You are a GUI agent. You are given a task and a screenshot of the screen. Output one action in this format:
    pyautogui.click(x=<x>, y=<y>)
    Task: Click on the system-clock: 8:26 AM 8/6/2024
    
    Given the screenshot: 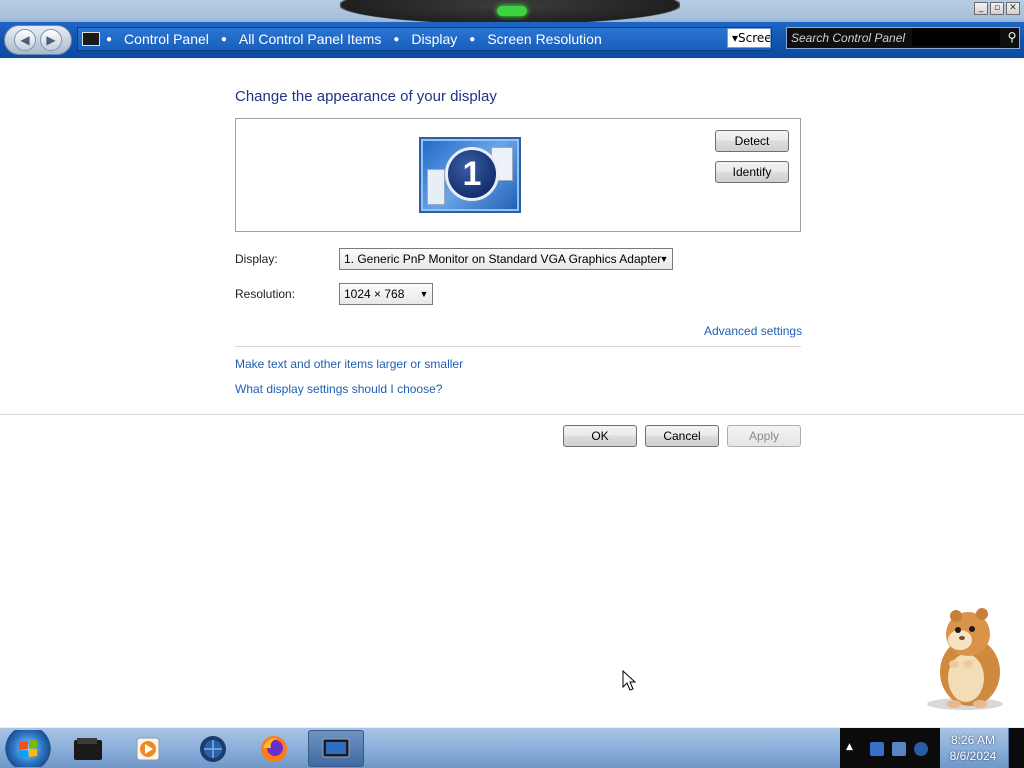 What is the action you would take?
    pyautogui.click(x=973, y=748)
    